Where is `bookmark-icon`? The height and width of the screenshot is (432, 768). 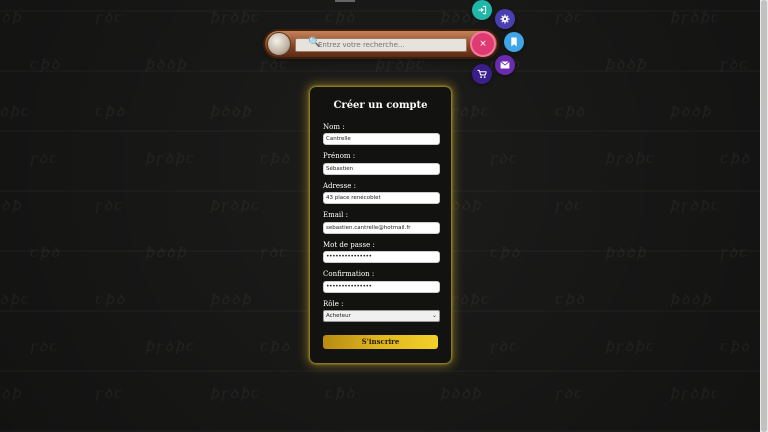
bookmark-icon is located at coordinates (514, 42).